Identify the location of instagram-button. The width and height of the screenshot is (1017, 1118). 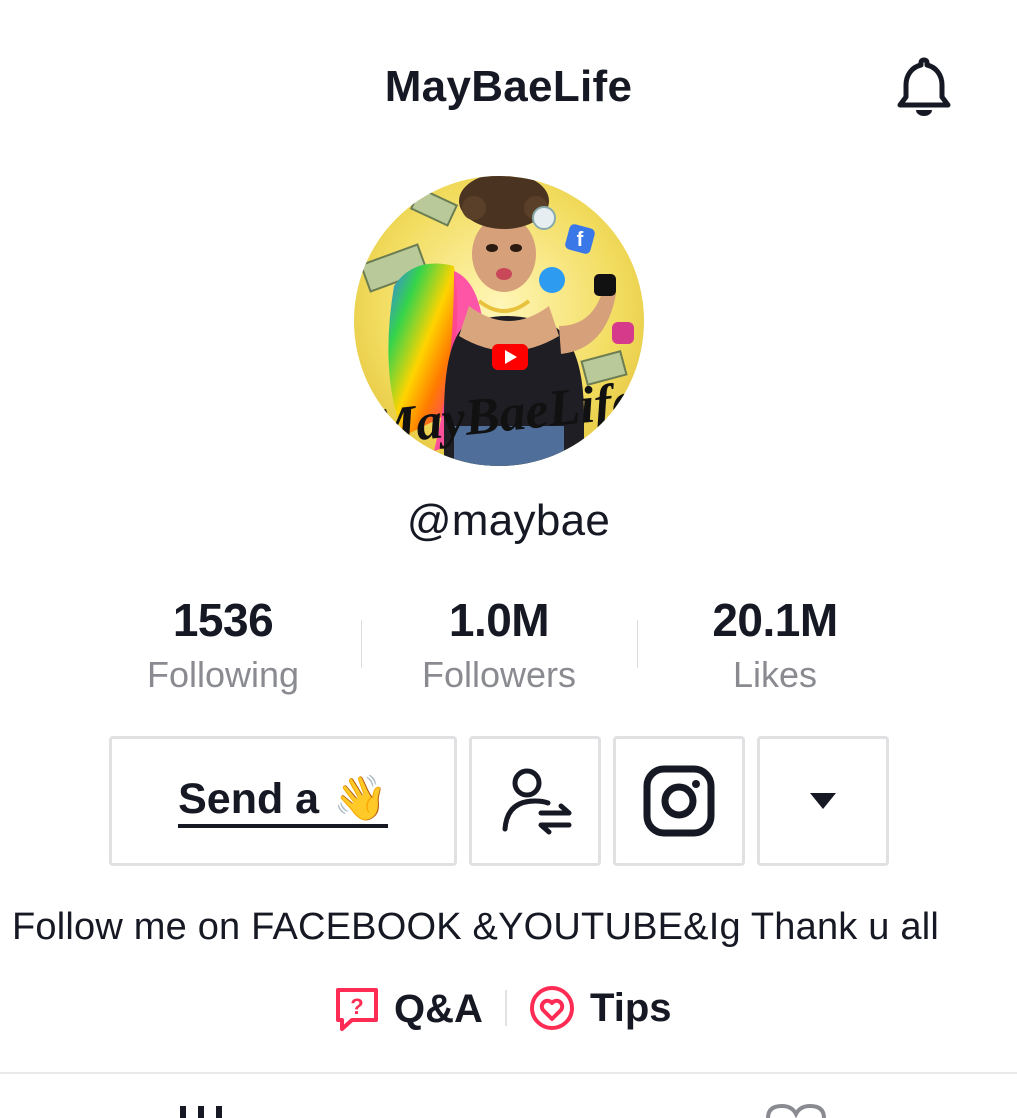
(679, 801).